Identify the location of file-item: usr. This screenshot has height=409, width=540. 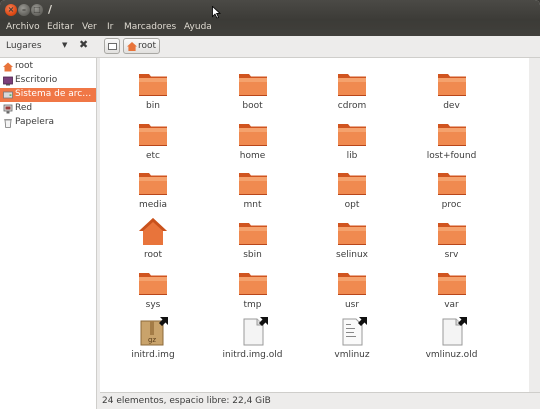
(352, 291).